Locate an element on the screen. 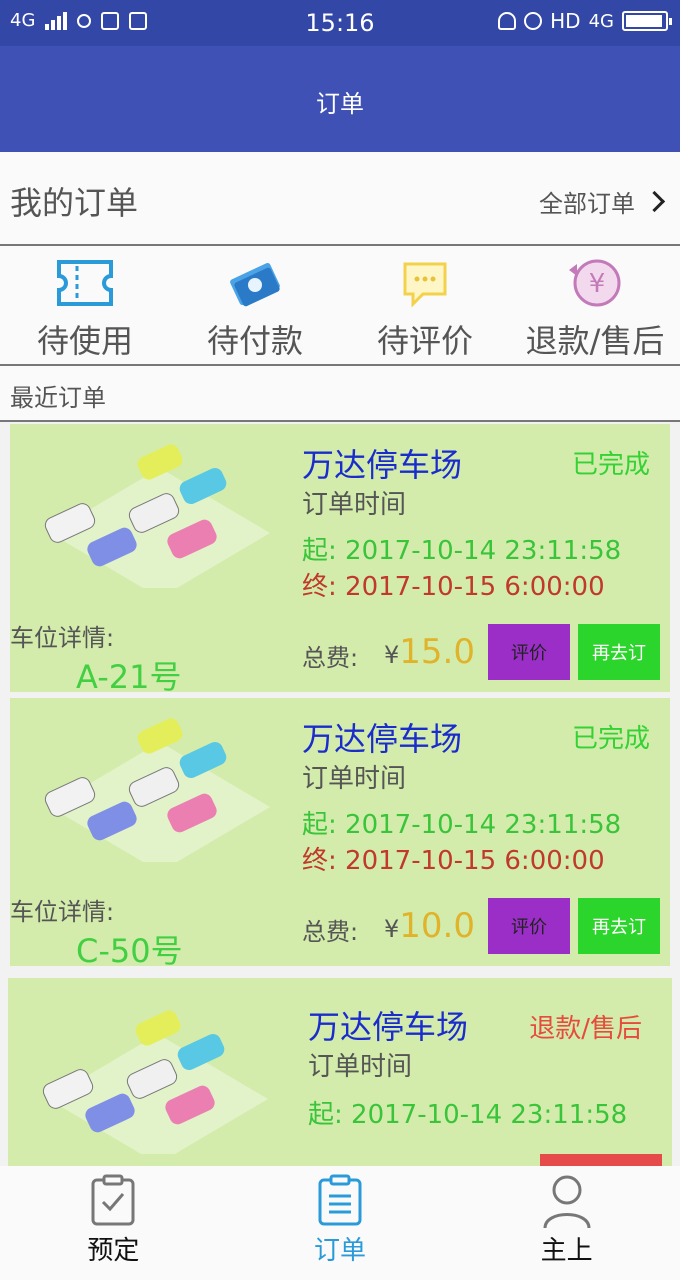 This screenshot has height=1280, width=680. tab-profile: 主上 is located at coordinates (566, 1223).